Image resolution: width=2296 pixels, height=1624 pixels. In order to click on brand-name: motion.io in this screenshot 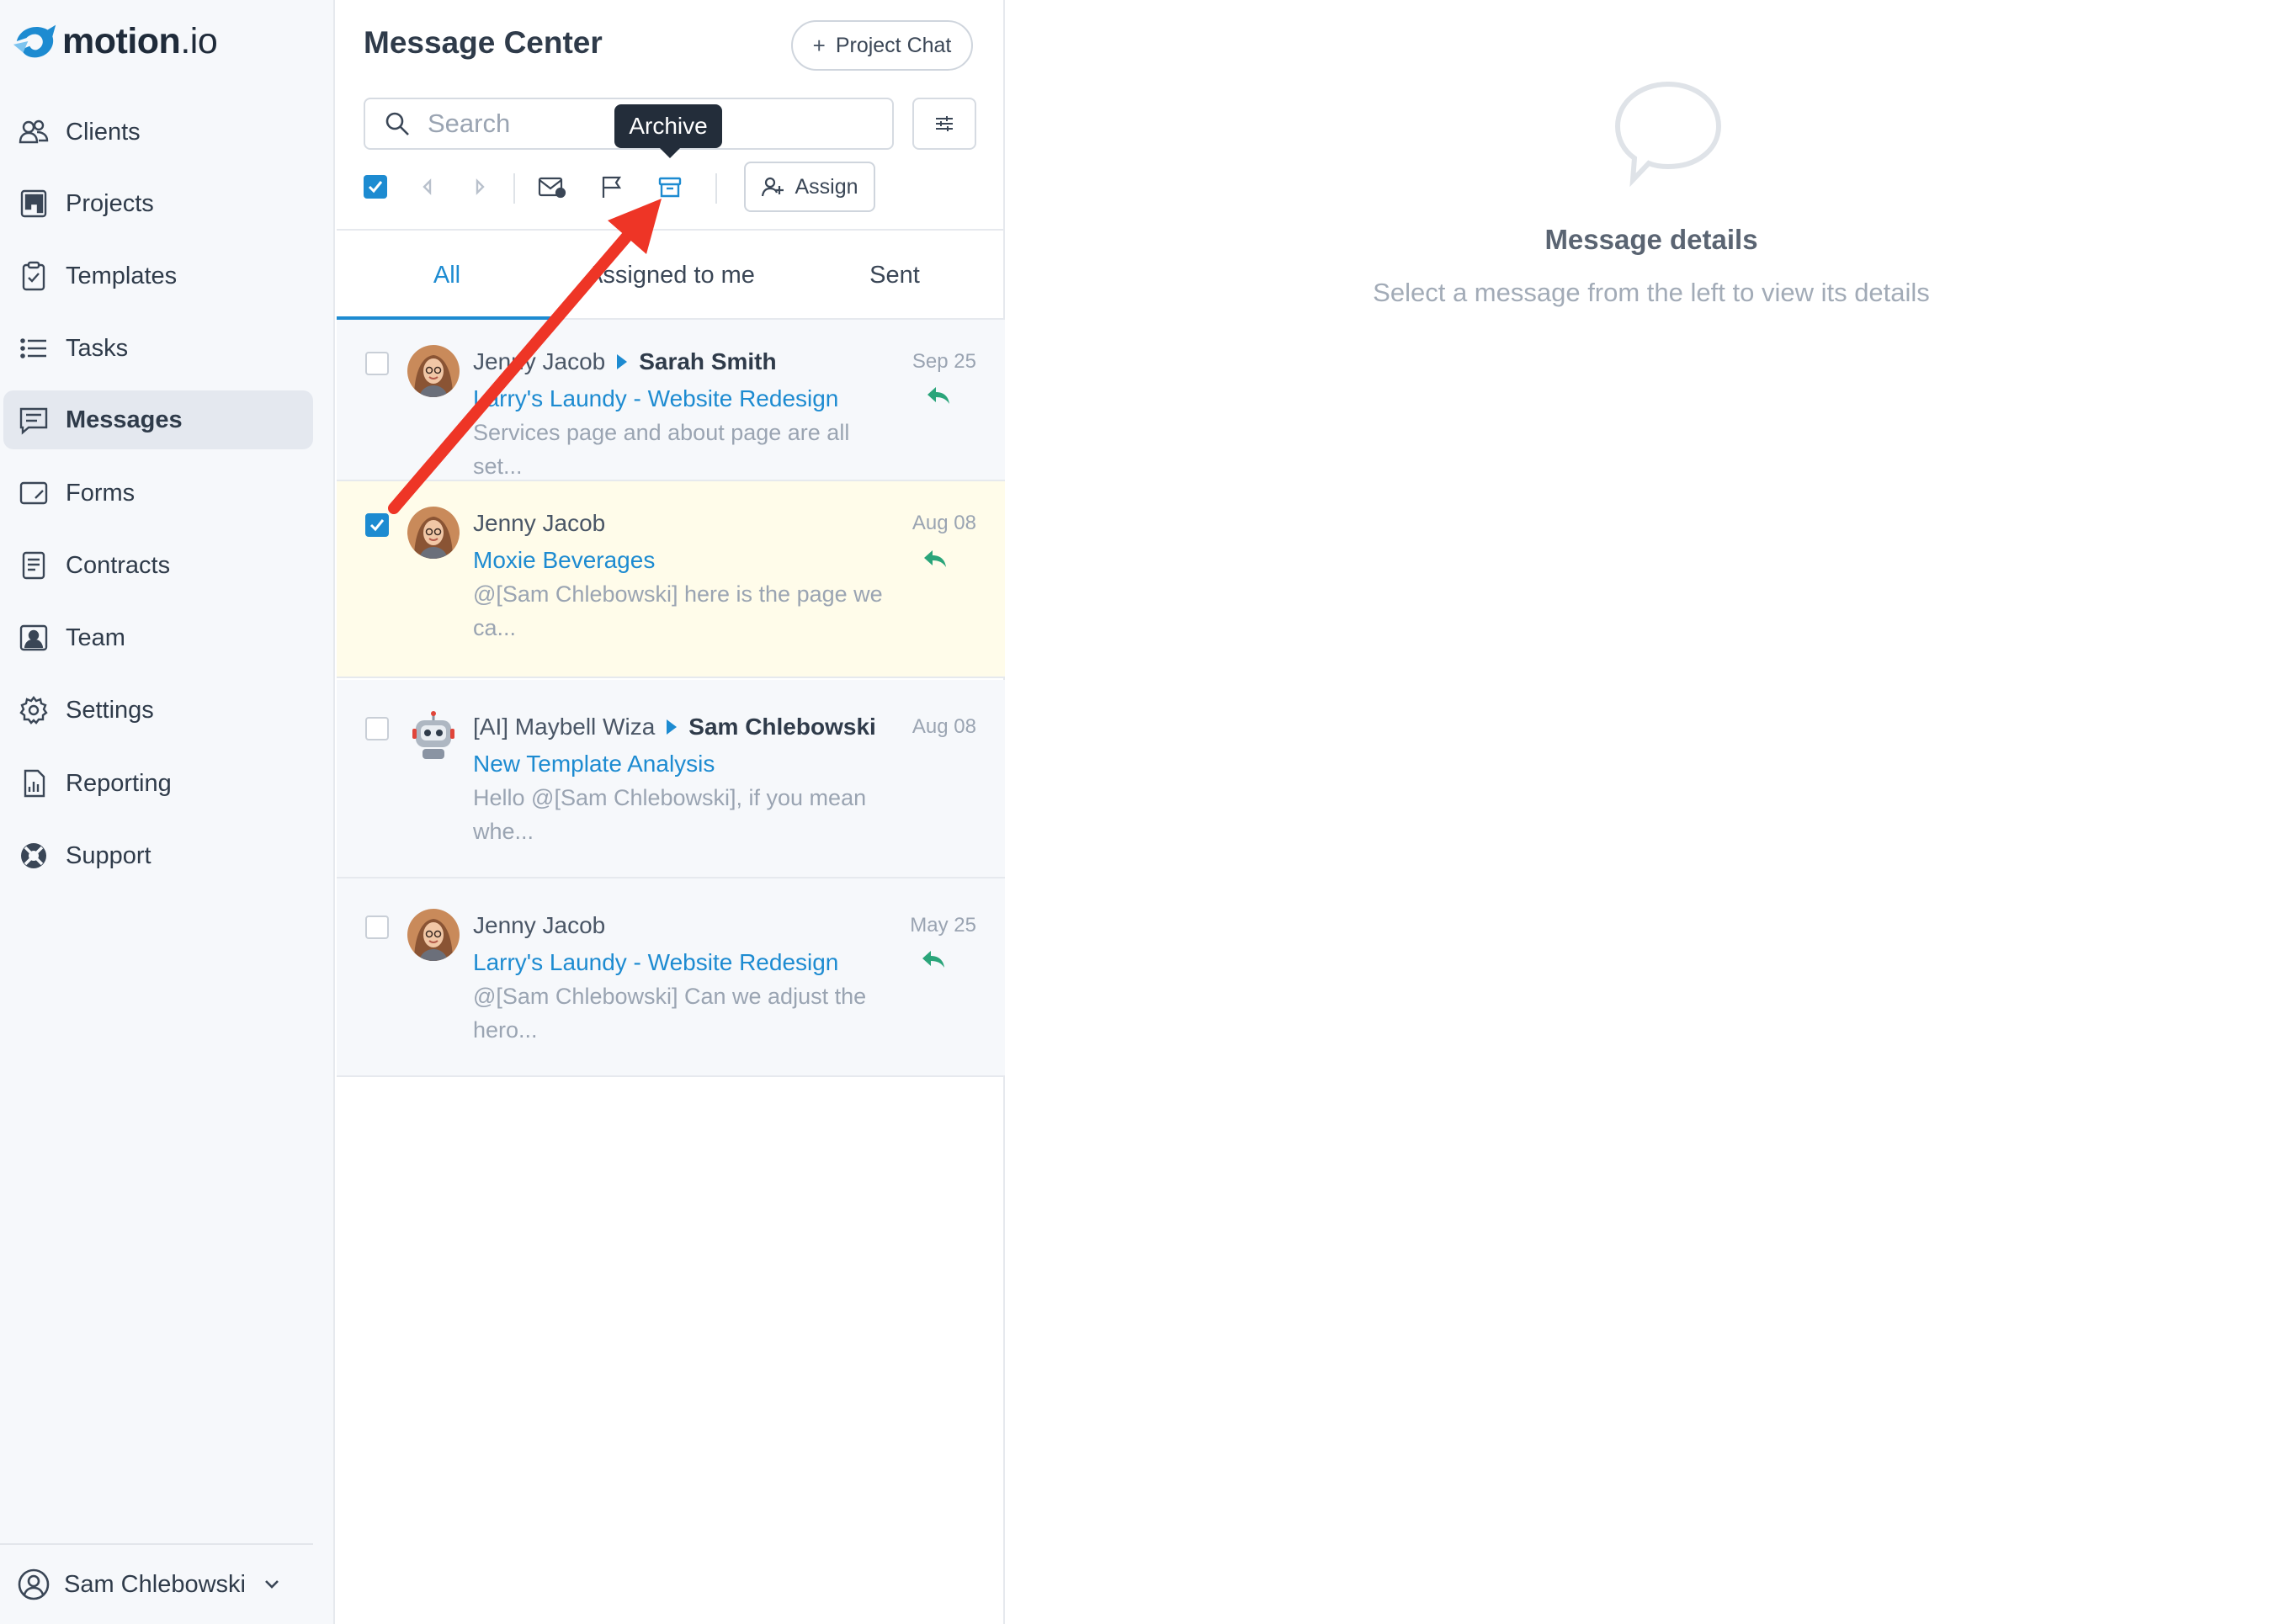, I will do `click(140, 40)`.